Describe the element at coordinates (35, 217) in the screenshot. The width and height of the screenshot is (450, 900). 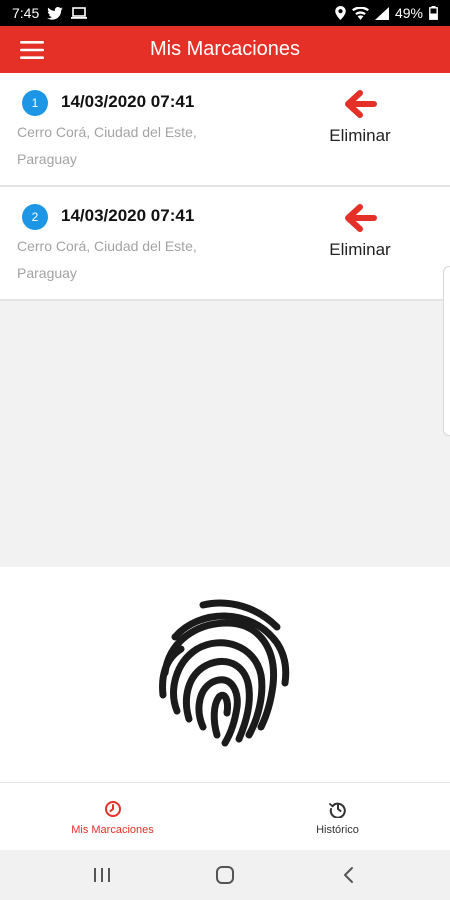
I see `record-number-badge: 2` at that location.